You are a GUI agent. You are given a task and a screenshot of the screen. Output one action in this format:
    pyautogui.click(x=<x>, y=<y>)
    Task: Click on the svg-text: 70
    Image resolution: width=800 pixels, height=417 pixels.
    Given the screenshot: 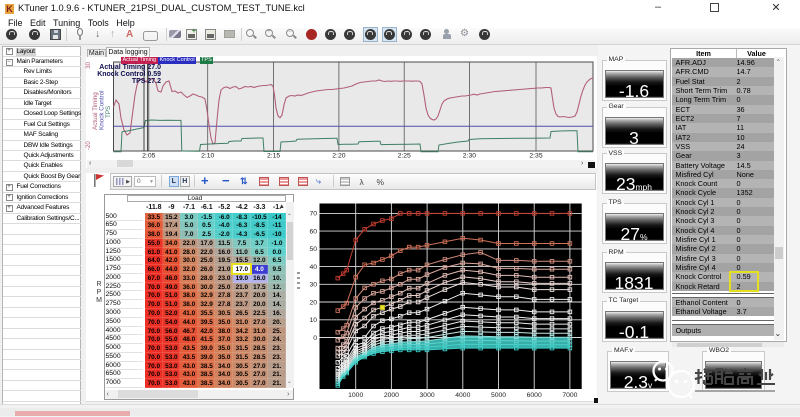 What is the action you would take?
    pyautogui.click(x=313, y=214)
    